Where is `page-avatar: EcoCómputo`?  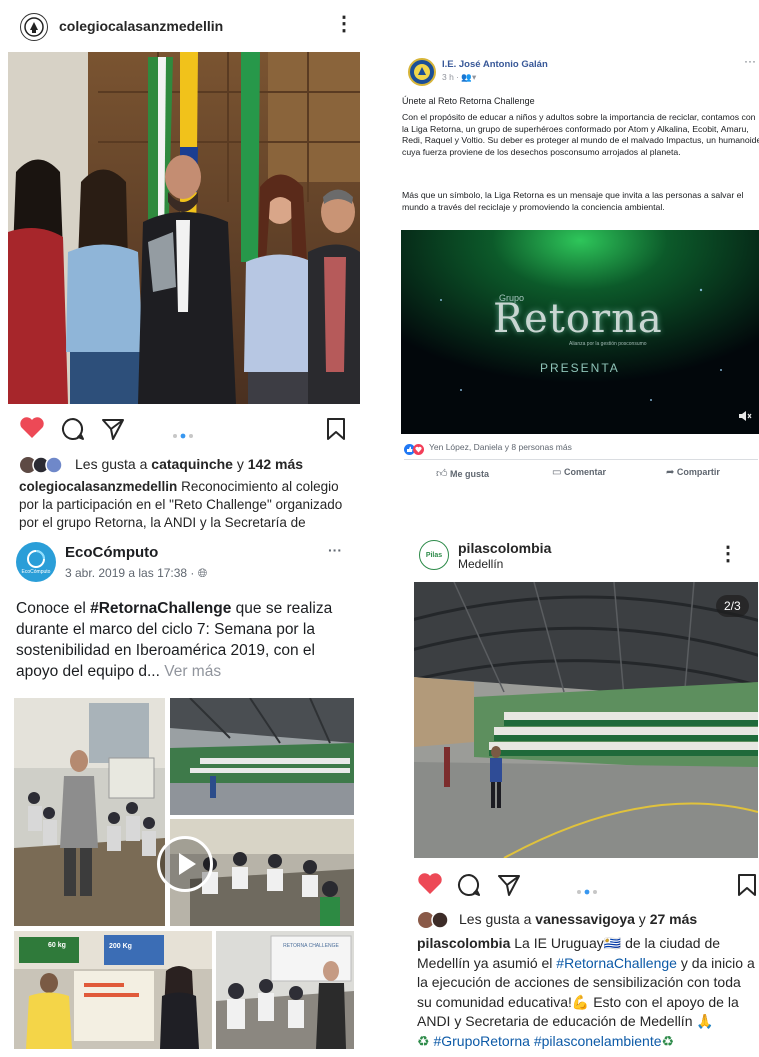 page-avatar: EcoCómputo is located at coordinates (36, 562).